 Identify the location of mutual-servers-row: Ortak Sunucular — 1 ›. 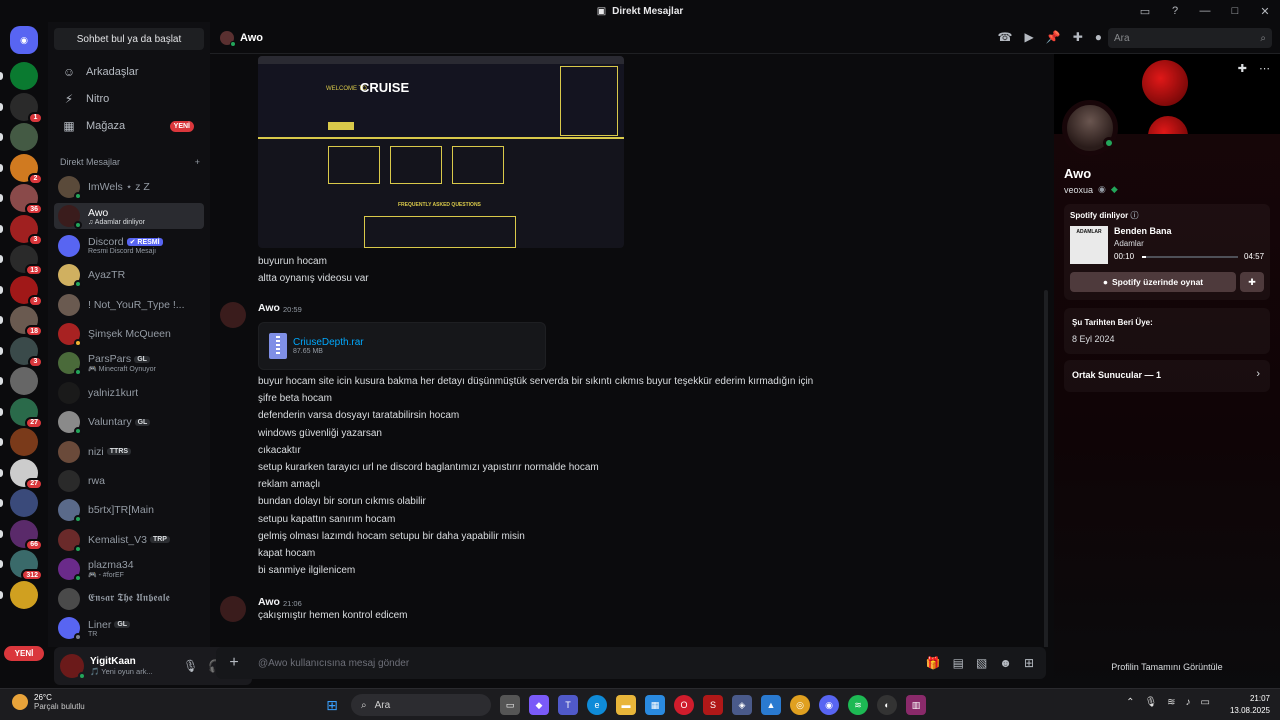
(1167, 376).